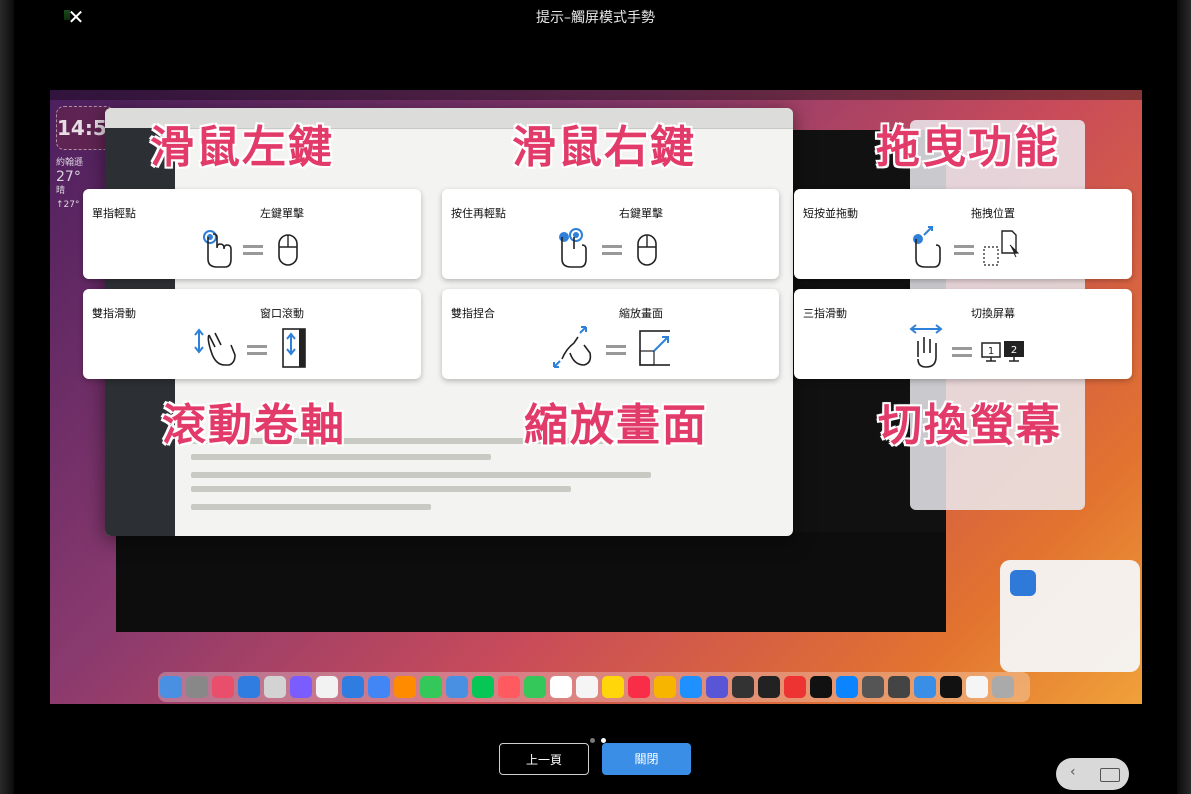  What do you see at coordinates (594, 687) in the screenshot?
I see `mac-dock` at bounding box center [594, 687].